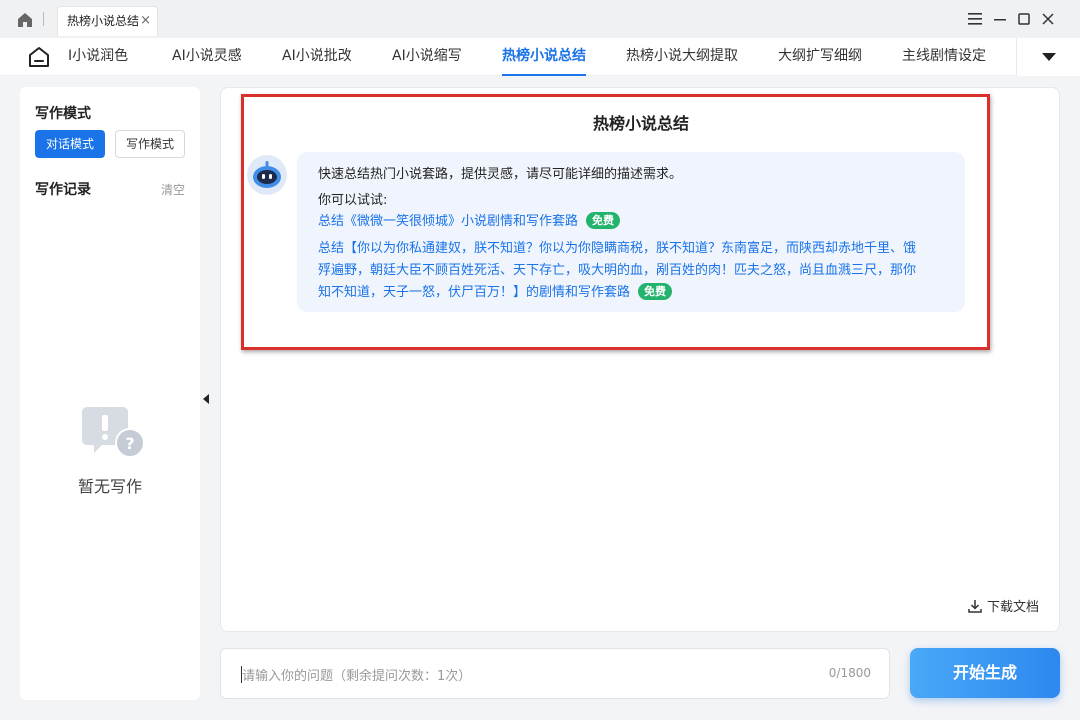 The image size is (1080, 720). I want to click on nav-item-inspiration: AI小说灵感, so click(207, 57).